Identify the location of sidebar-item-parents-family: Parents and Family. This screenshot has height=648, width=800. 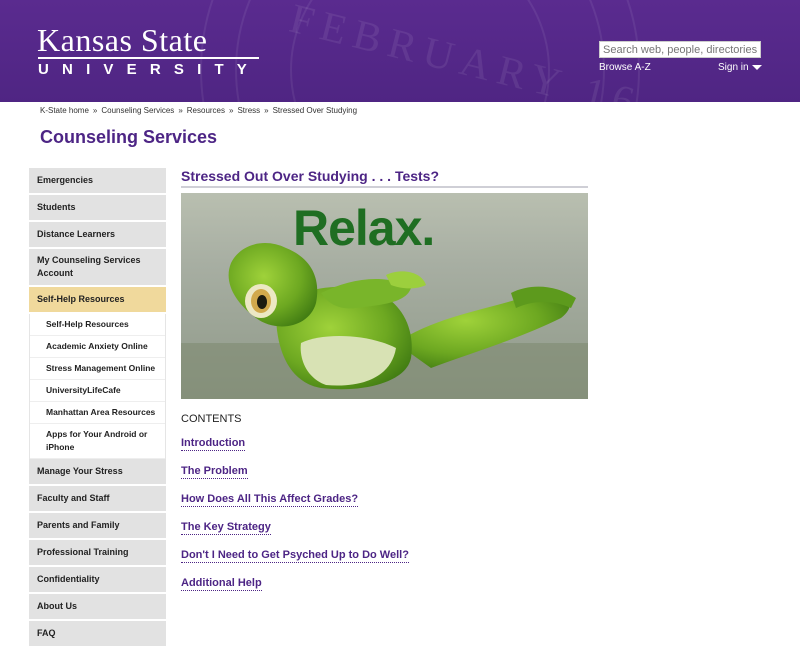
(97, 526).